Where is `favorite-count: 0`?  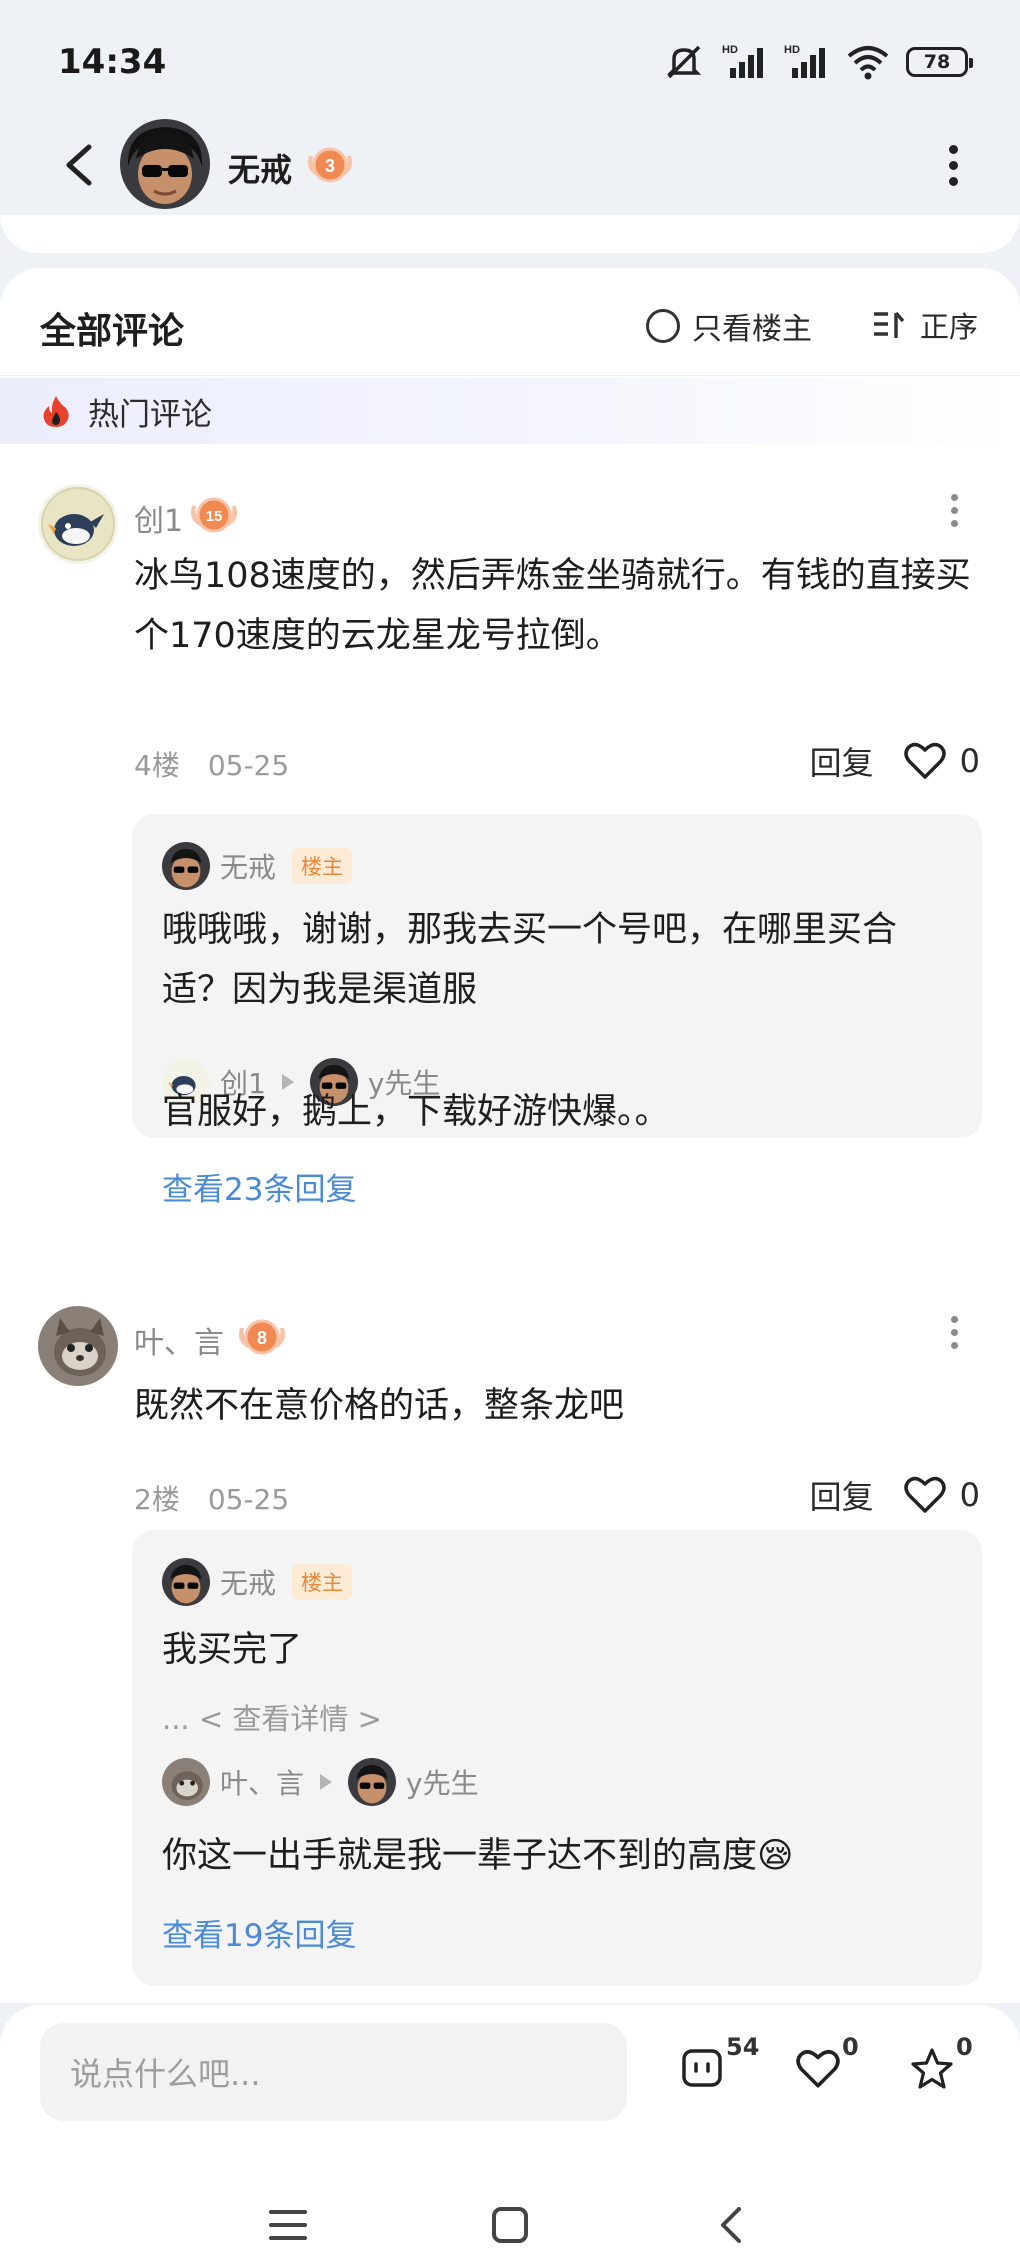 favorite-count: 0 is located at coordinates (964, 2047).